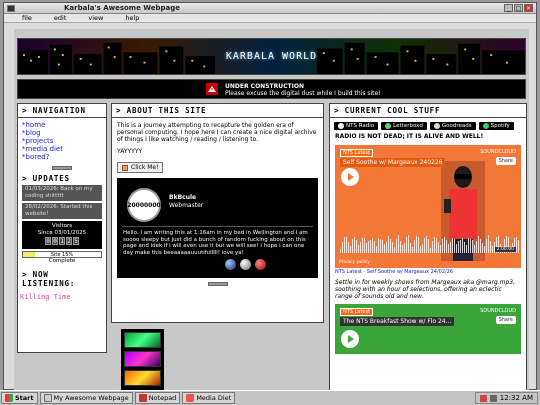  What do you see at coordinates (483, 398) in the screenshot?
I see `network-icon` at bounding box center [483, 398].